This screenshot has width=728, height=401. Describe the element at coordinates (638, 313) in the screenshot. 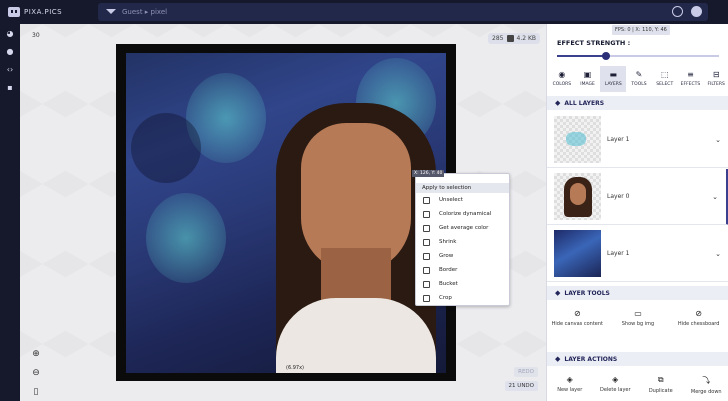

I see `show-bg-icon: ▭` at that location.